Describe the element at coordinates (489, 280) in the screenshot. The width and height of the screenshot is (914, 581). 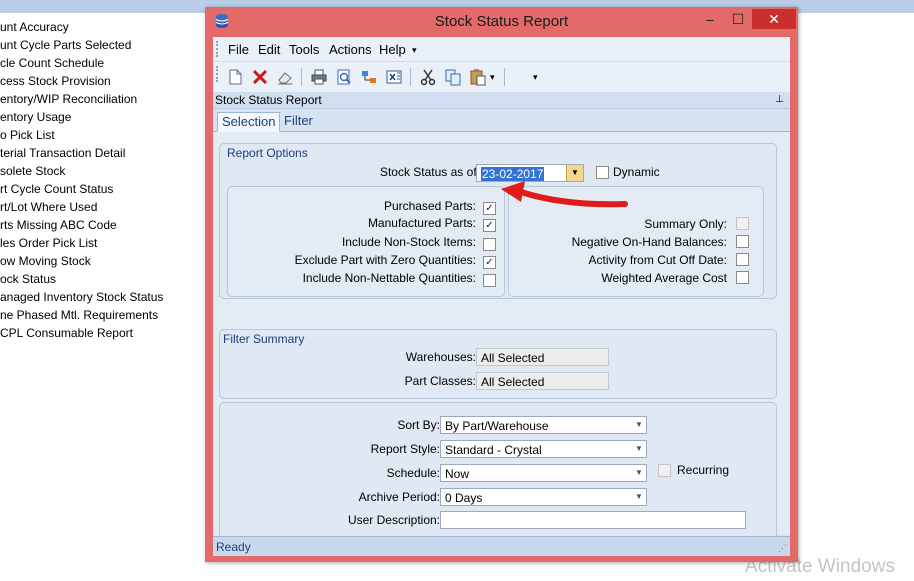
I see `include-non-nettable-checkbox` at that location.